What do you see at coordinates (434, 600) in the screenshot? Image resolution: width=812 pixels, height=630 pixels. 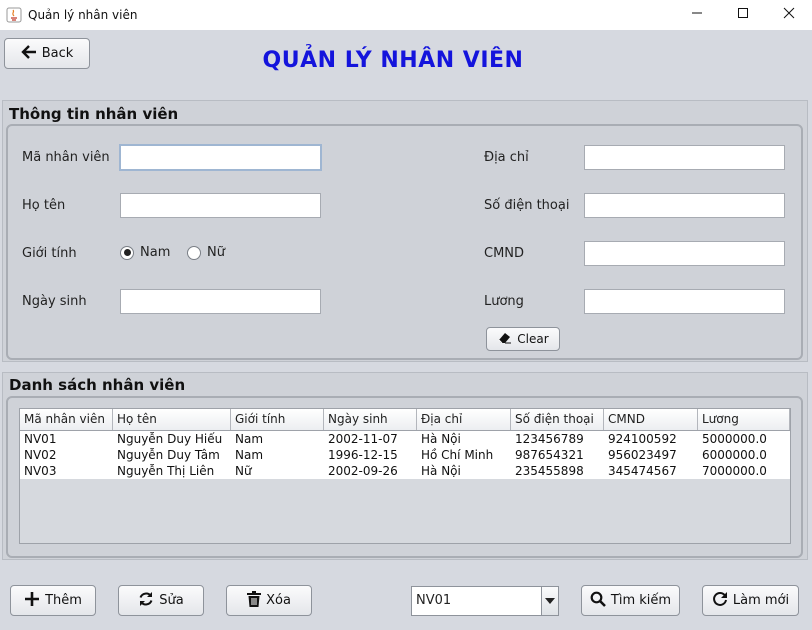 I see `select-value: NV01` at bounding box center [434, 600].